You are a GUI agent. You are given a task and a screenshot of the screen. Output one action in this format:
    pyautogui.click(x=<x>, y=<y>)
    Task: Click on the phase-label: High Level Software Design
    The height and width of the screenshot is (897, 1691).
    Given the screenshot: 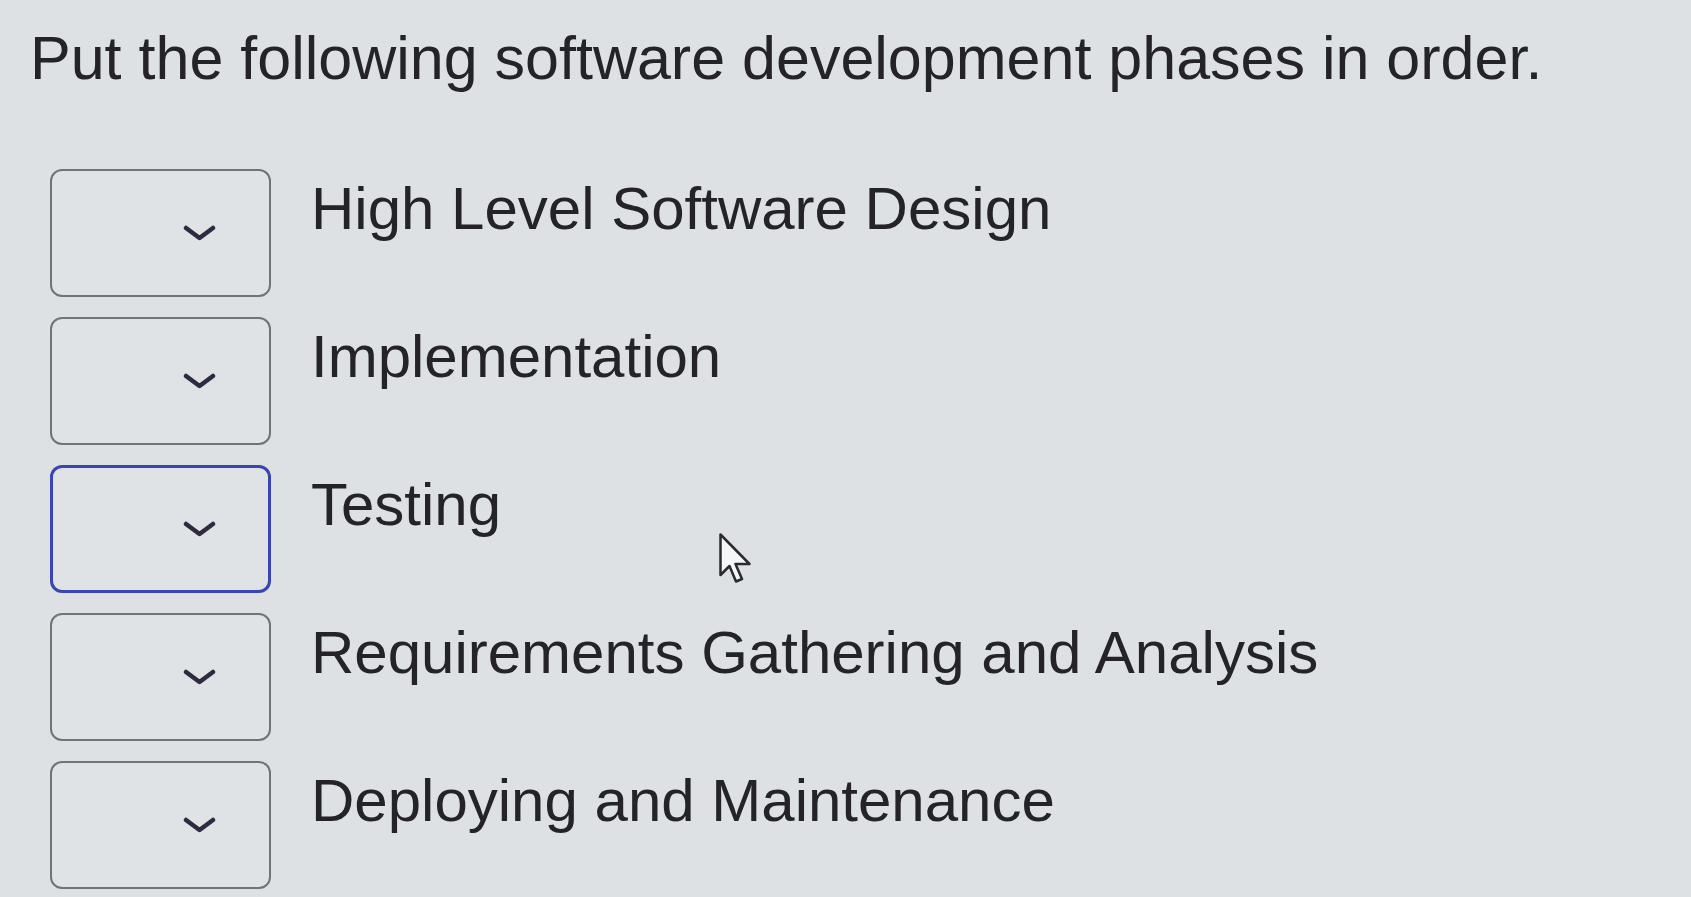 What is the action you would take?
    pyautogui.click(x=681, y=209)
    